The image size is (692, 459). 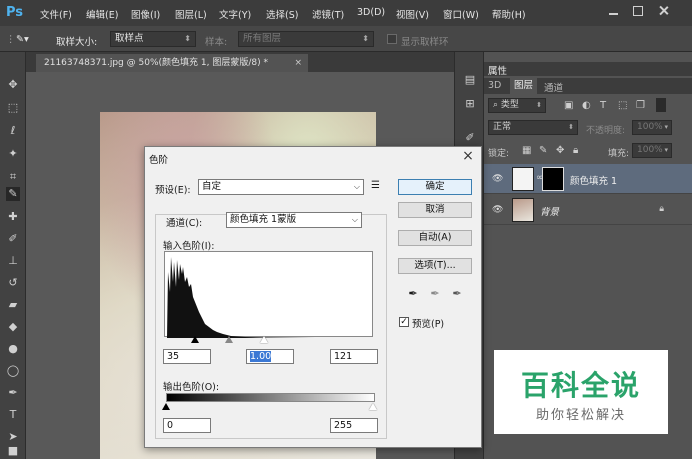 I want to click on output-white-slider, so click(x=373, y=406).